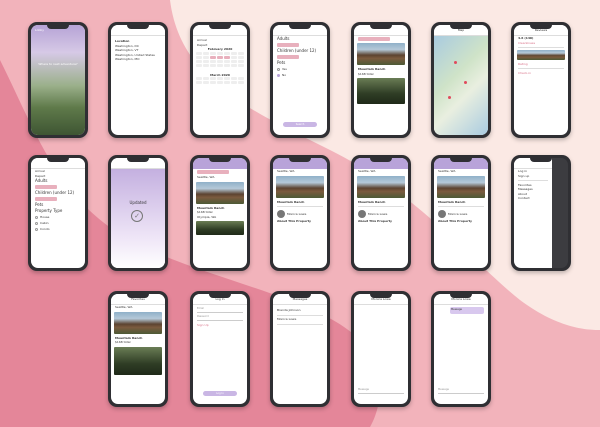 Image resolution: width=600 pixels, height=427 pixels. What do you see at coordinates (220, 325) in the screenshot?
I see `signup-link: Sign Up` at bounding box center [220, 325].